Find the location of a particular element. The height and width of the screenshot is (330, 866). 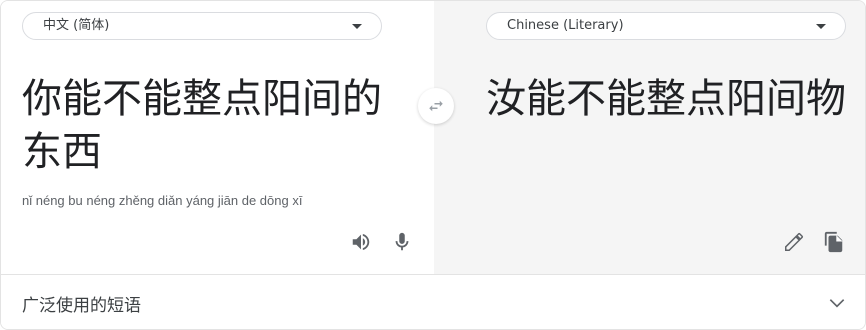

copy-translation-button is located at coordinates (834, 242).